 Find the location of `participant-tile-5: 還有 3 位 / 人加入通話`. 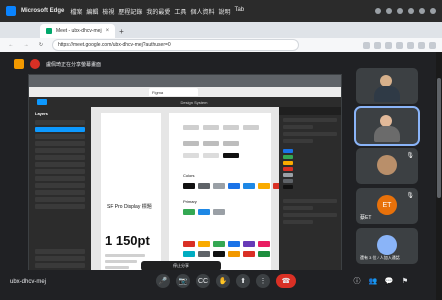

participant-tile-5: 還有 3 位 / 人加入通話 is located at coordinates (387, 246).